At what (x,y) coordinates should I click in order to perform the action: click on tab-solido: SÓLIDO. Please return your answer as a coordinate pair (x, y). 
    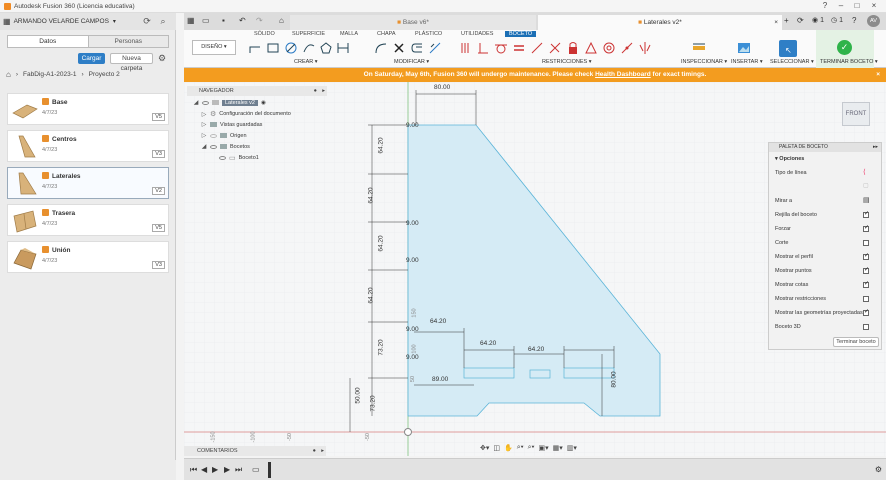
    Looking at the image, I should click on (264, 34).